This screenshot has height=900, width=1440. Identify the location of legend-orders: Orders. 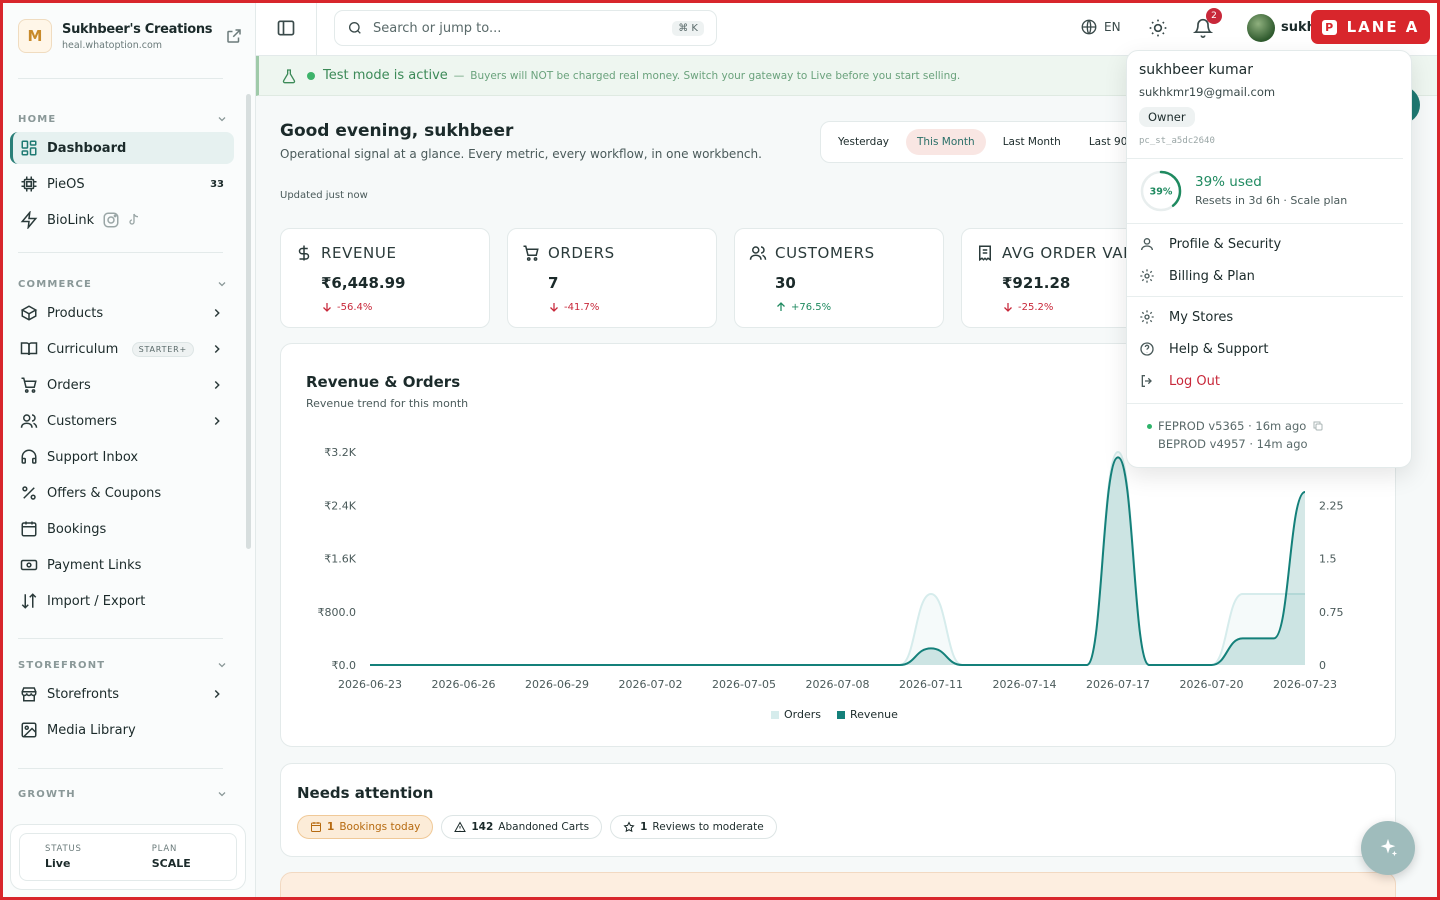
(796, 714).